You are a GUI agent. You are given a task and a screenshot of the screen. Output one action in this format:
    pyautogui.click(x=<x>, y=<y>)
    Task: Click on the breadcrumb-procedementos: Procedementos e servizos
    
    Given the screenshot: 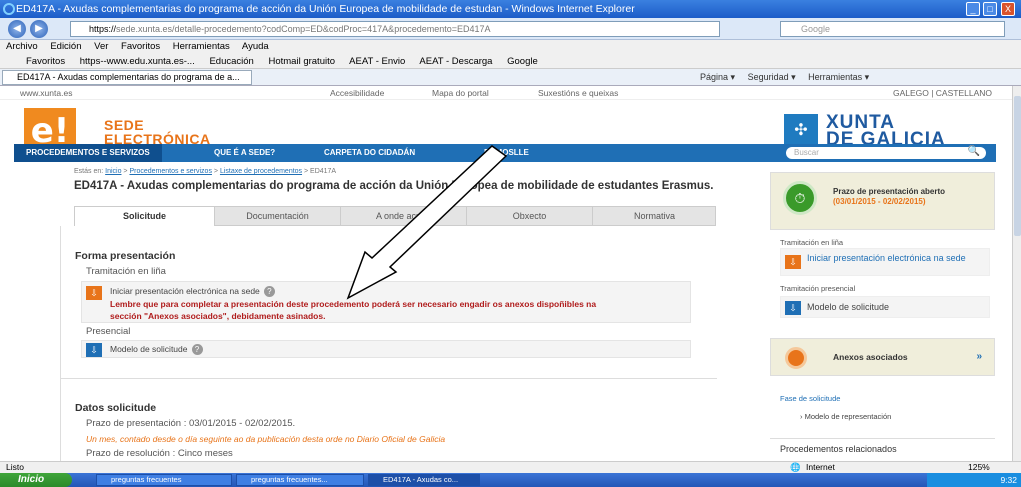 What is the action you would take?
    pyautogui.click(x=170, y=171)
    